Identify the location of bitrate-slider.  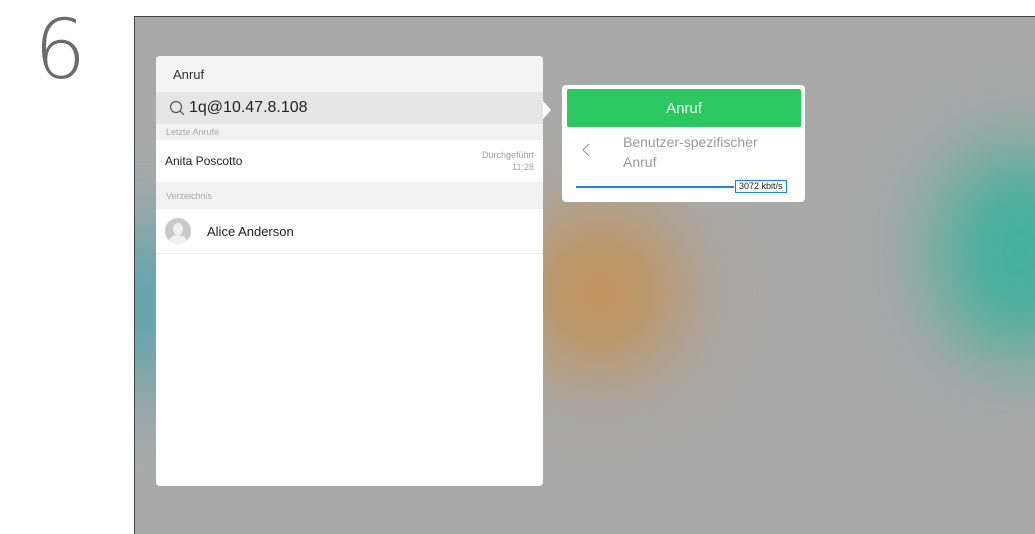
(655, 187).